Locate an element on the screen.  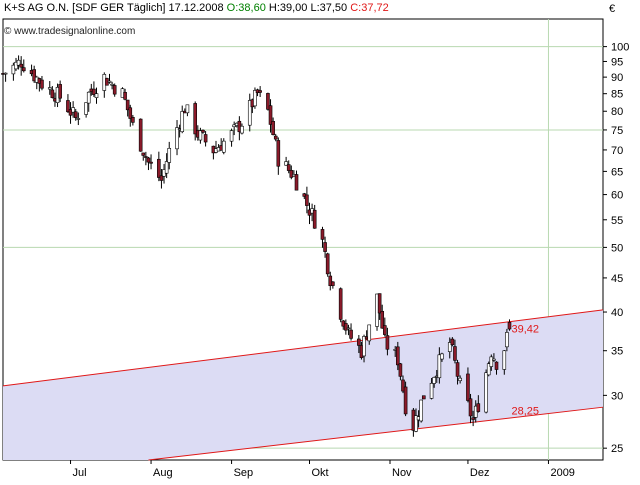
currency-label: € is located at coordinates (612, 9).